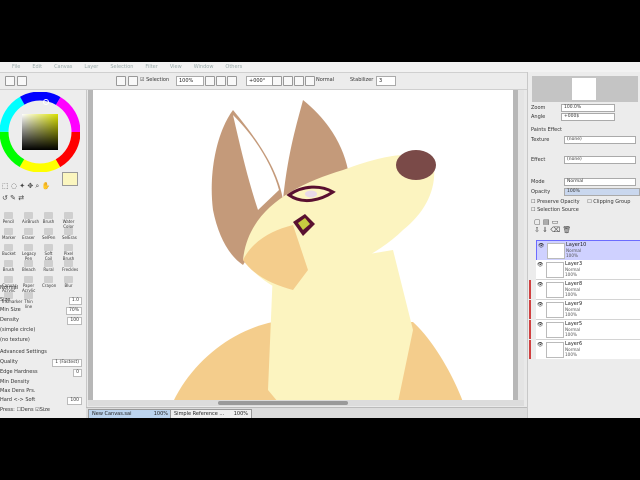 Image resolution: width=640 pixels, height=480 pixels. What do you see at coordinates (42, 362) in the screenshot?
I see `quality-select: Quality 1 (Fastest)` at bounding box center [42, 362].